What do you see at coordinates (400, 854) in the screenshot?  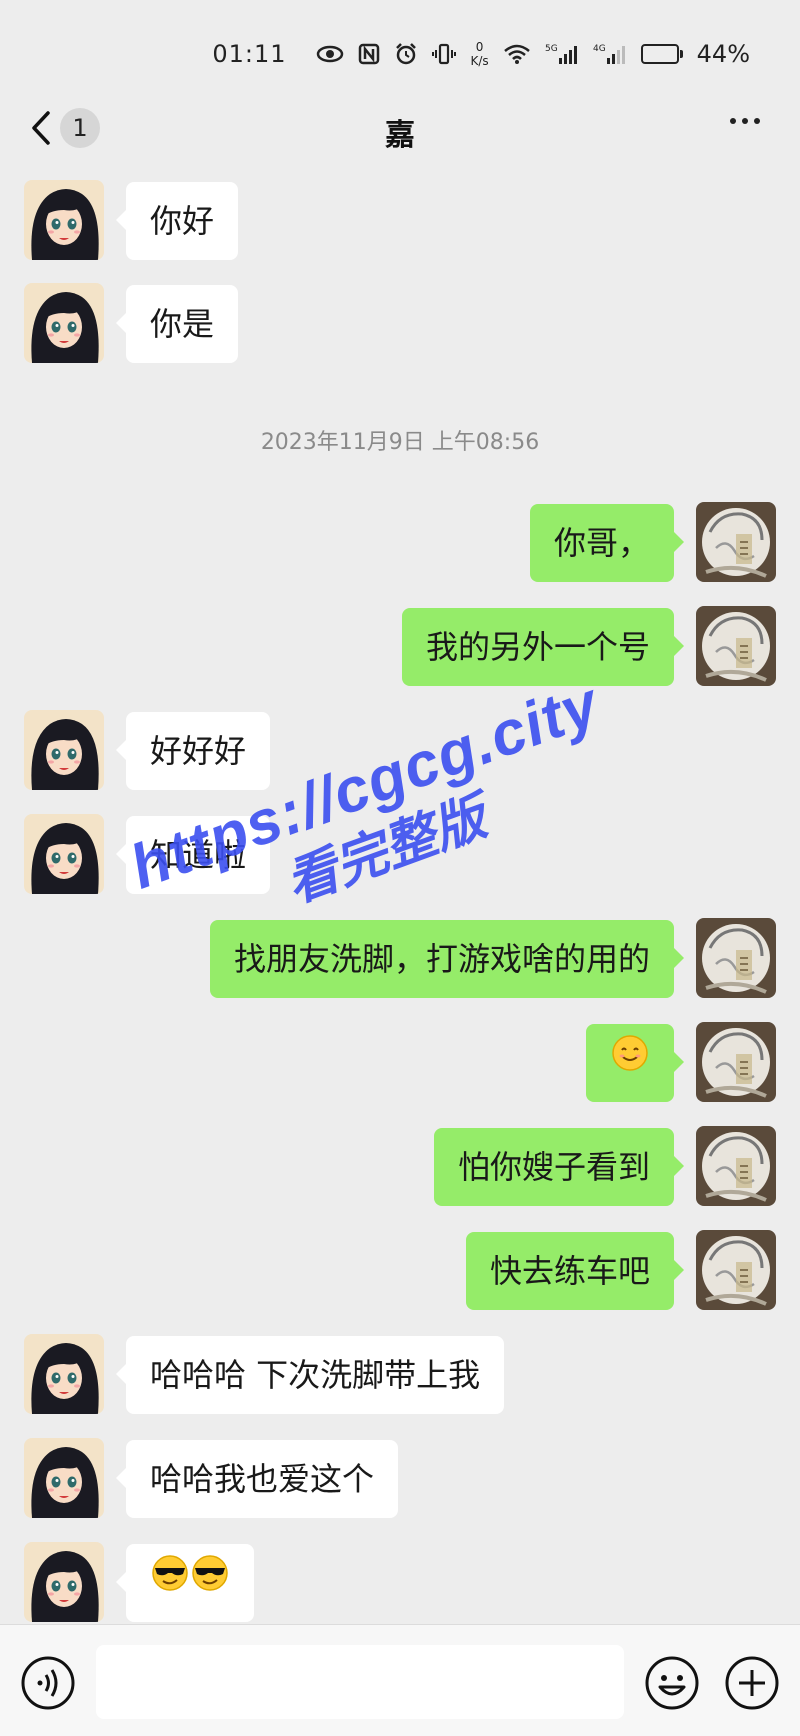 I see `message-row-incoming: 知道啦` at bounding box center [400, 854].